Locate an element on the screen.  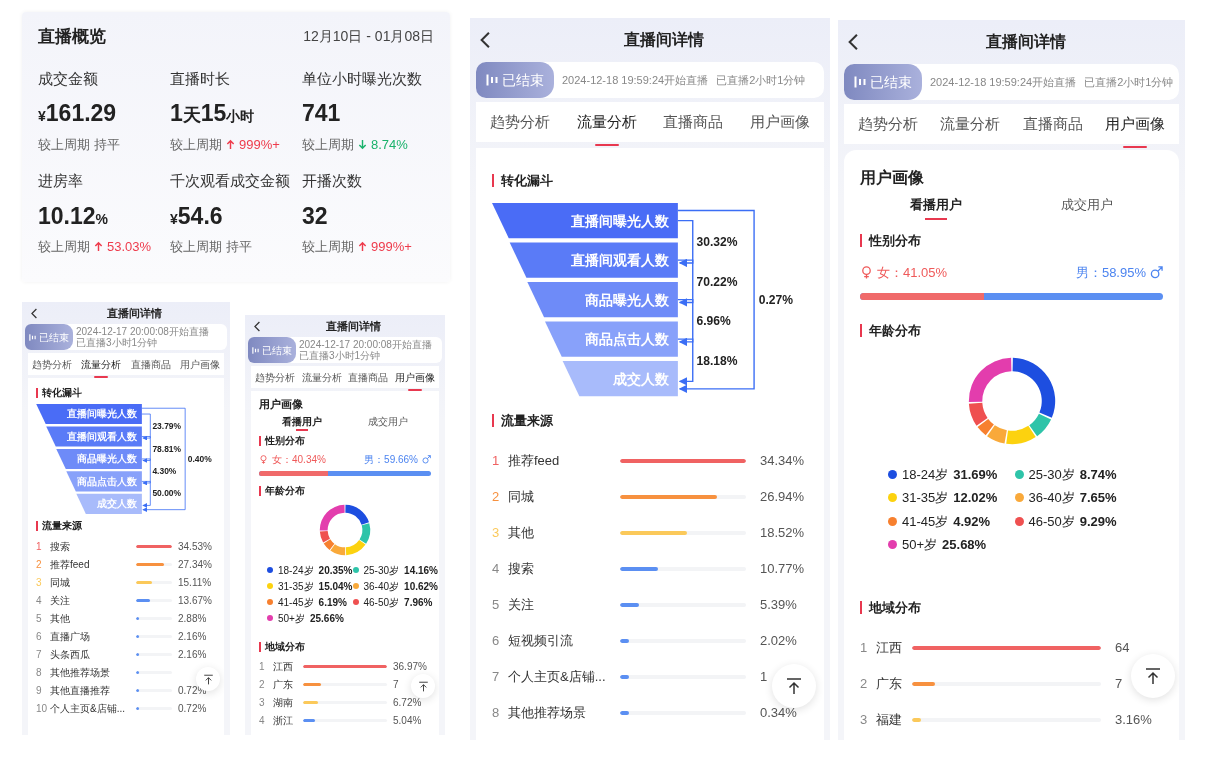
card-title: 直播概览 is located at coordinates (72, 37).